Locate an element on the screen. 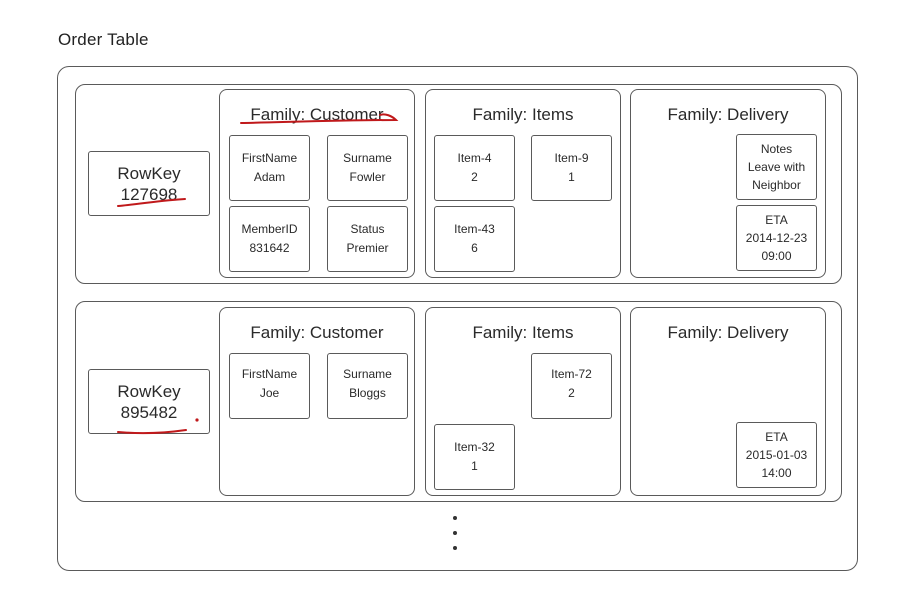 The height and width of the screenshot is (604, 908). more-rows-ellipsis-icon is located at coordinates (455, 533).